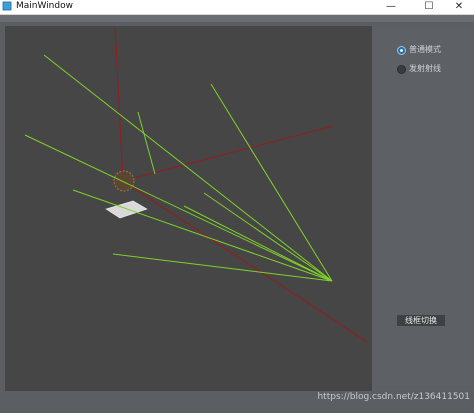 The width and height of the screenshot is (474, 413). Describe the element at coordinates (237, 7) in the screenshot. I see `title-bar: MainWindow — ☐ ✕` at that location.